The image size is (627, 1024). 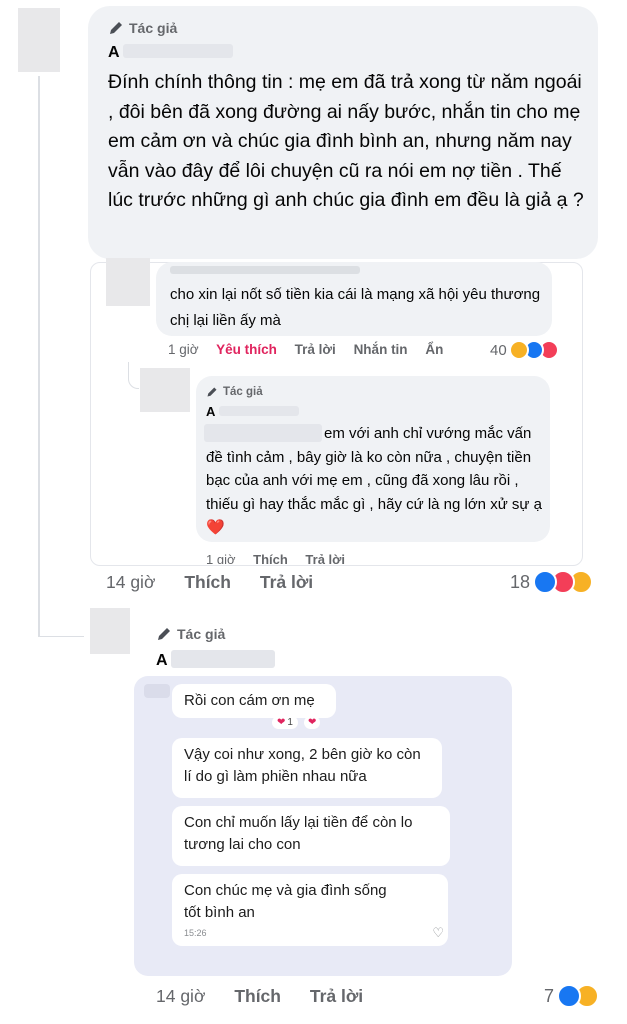 I want to click on reply-actions: 1 giờ Thích Trả lời, so click(x=282, y=558).